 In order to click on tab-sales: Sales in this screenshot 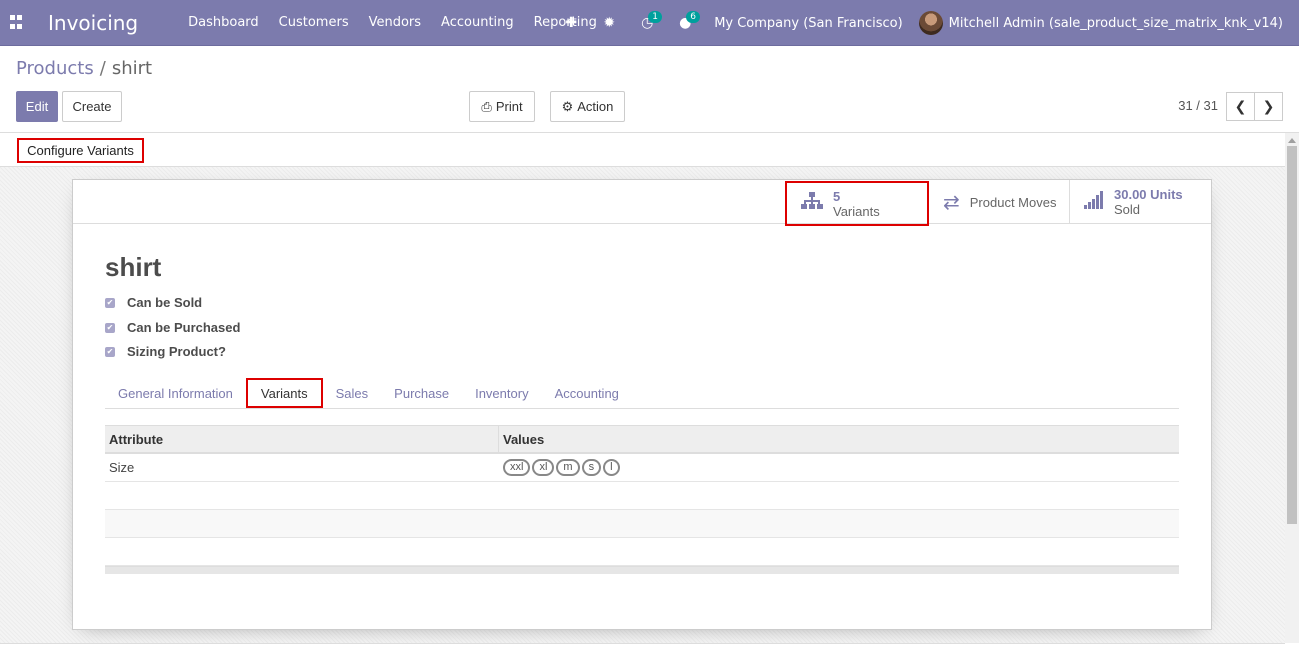, I will do `click(352, 393)`.